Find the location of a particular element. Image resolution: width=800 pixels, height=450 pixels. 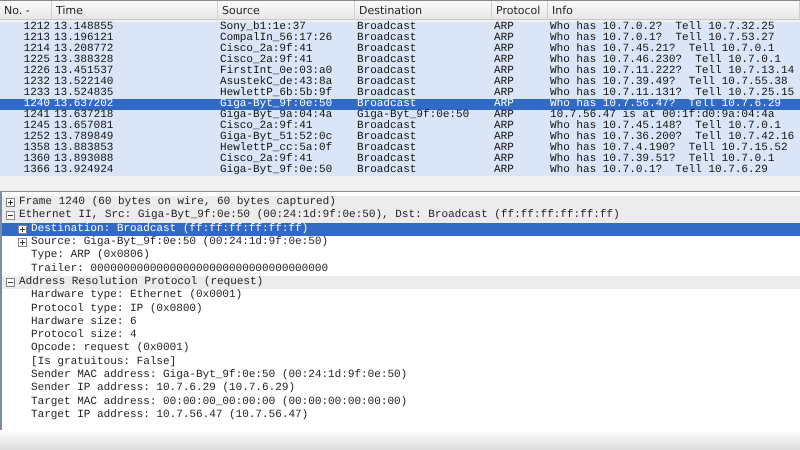

tree-row-text: Source: Giga-Byt_9f:0e:50 (00:24:1d:9f:0e:50) is located at coordinates (179, 242).